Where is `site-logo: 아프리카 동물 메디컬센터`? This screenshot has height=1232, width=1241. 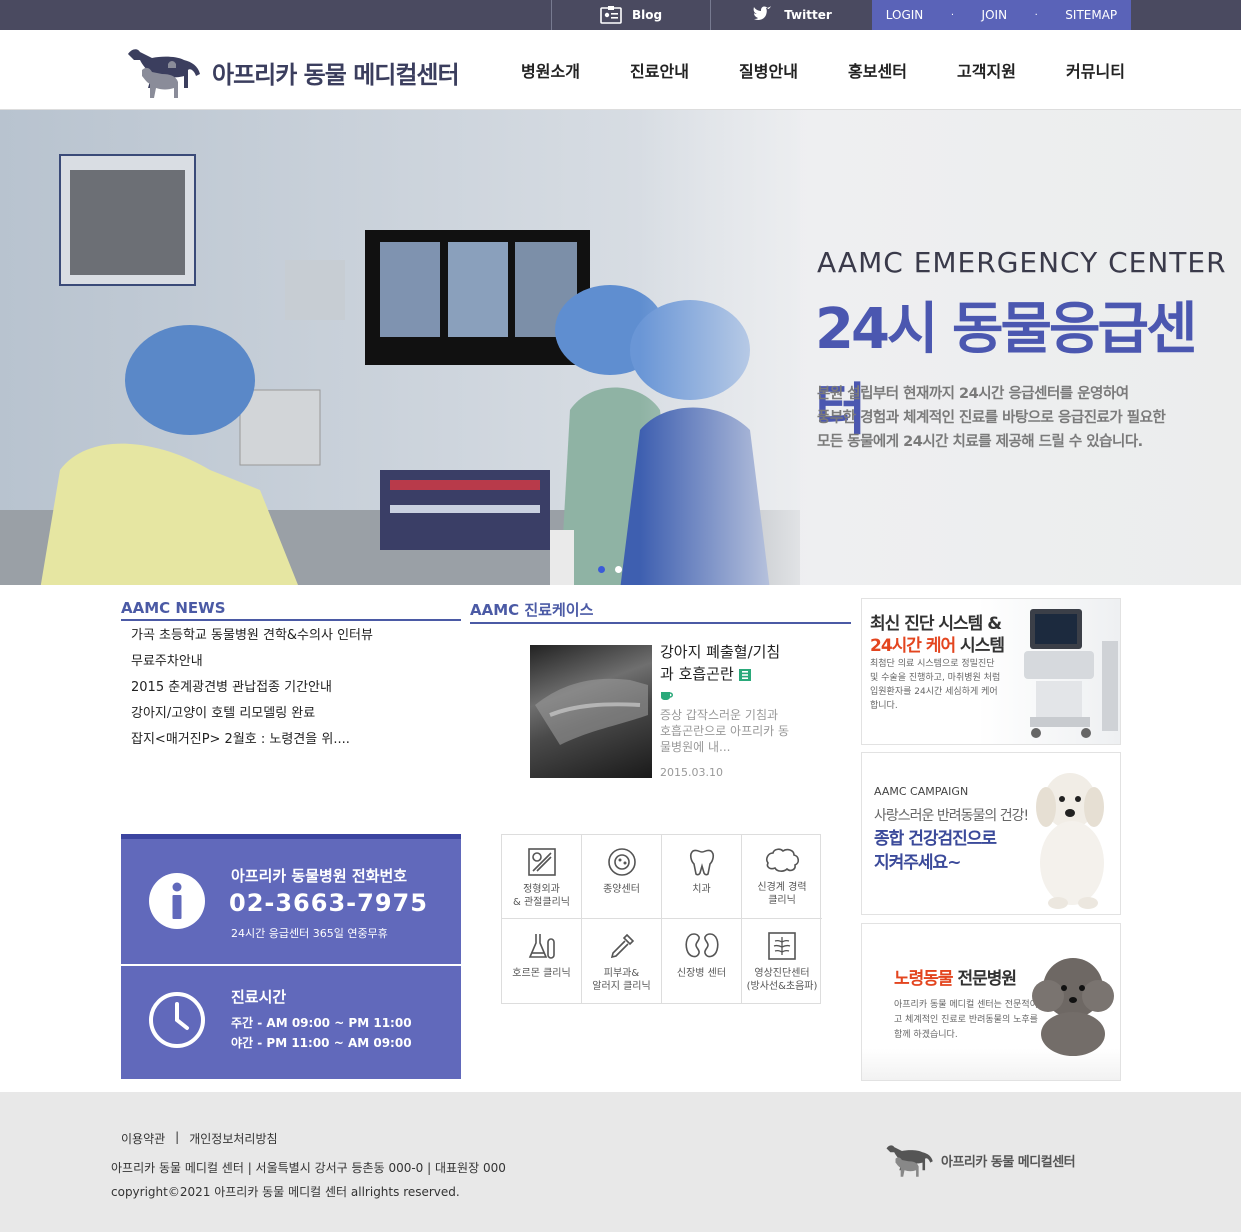 site-logo: 아프리카 동물 메디컬센터 is located at coordinates (291, 72).